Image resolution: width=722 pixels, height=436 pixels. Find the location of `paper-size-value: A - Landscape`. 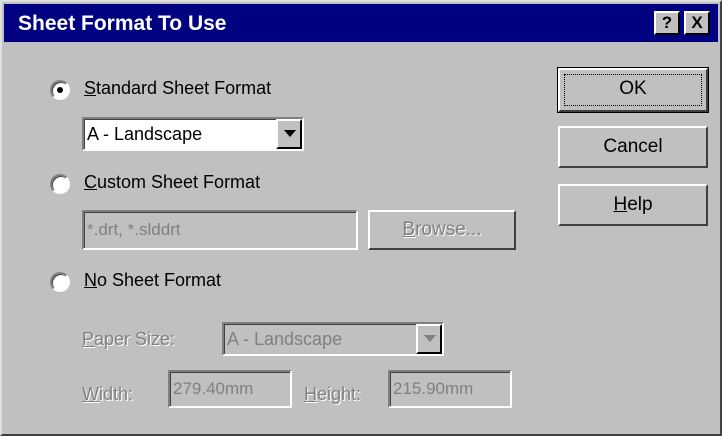

paper-size-value: A - Landscape is located at coordinates (285, 339).